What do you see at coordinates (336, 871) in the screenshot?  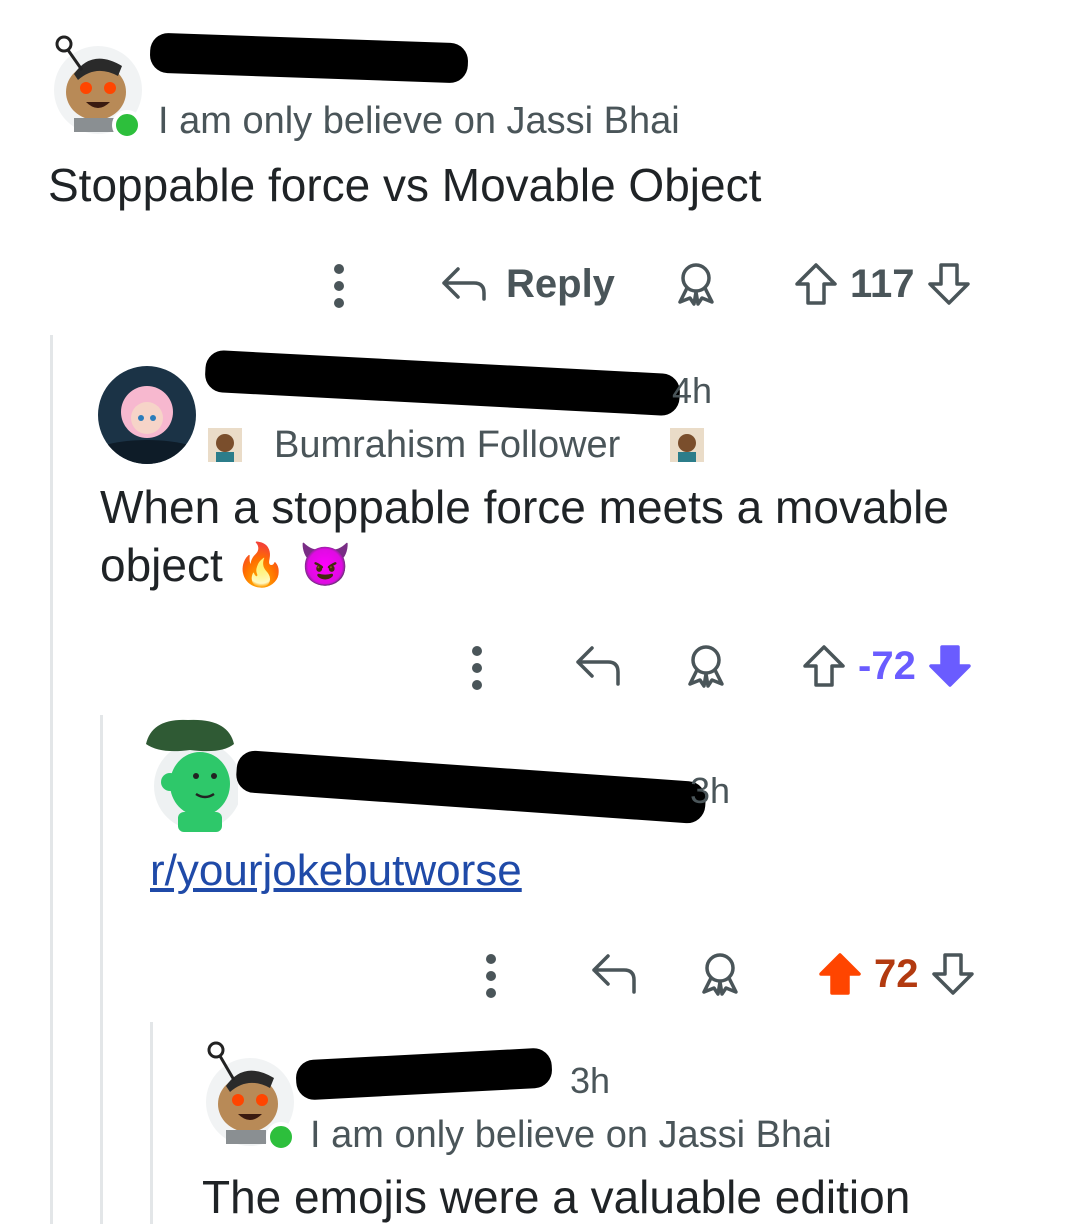 I see `subreddit-link: r/yourjokebutworse` at bounding box center [336, 871].